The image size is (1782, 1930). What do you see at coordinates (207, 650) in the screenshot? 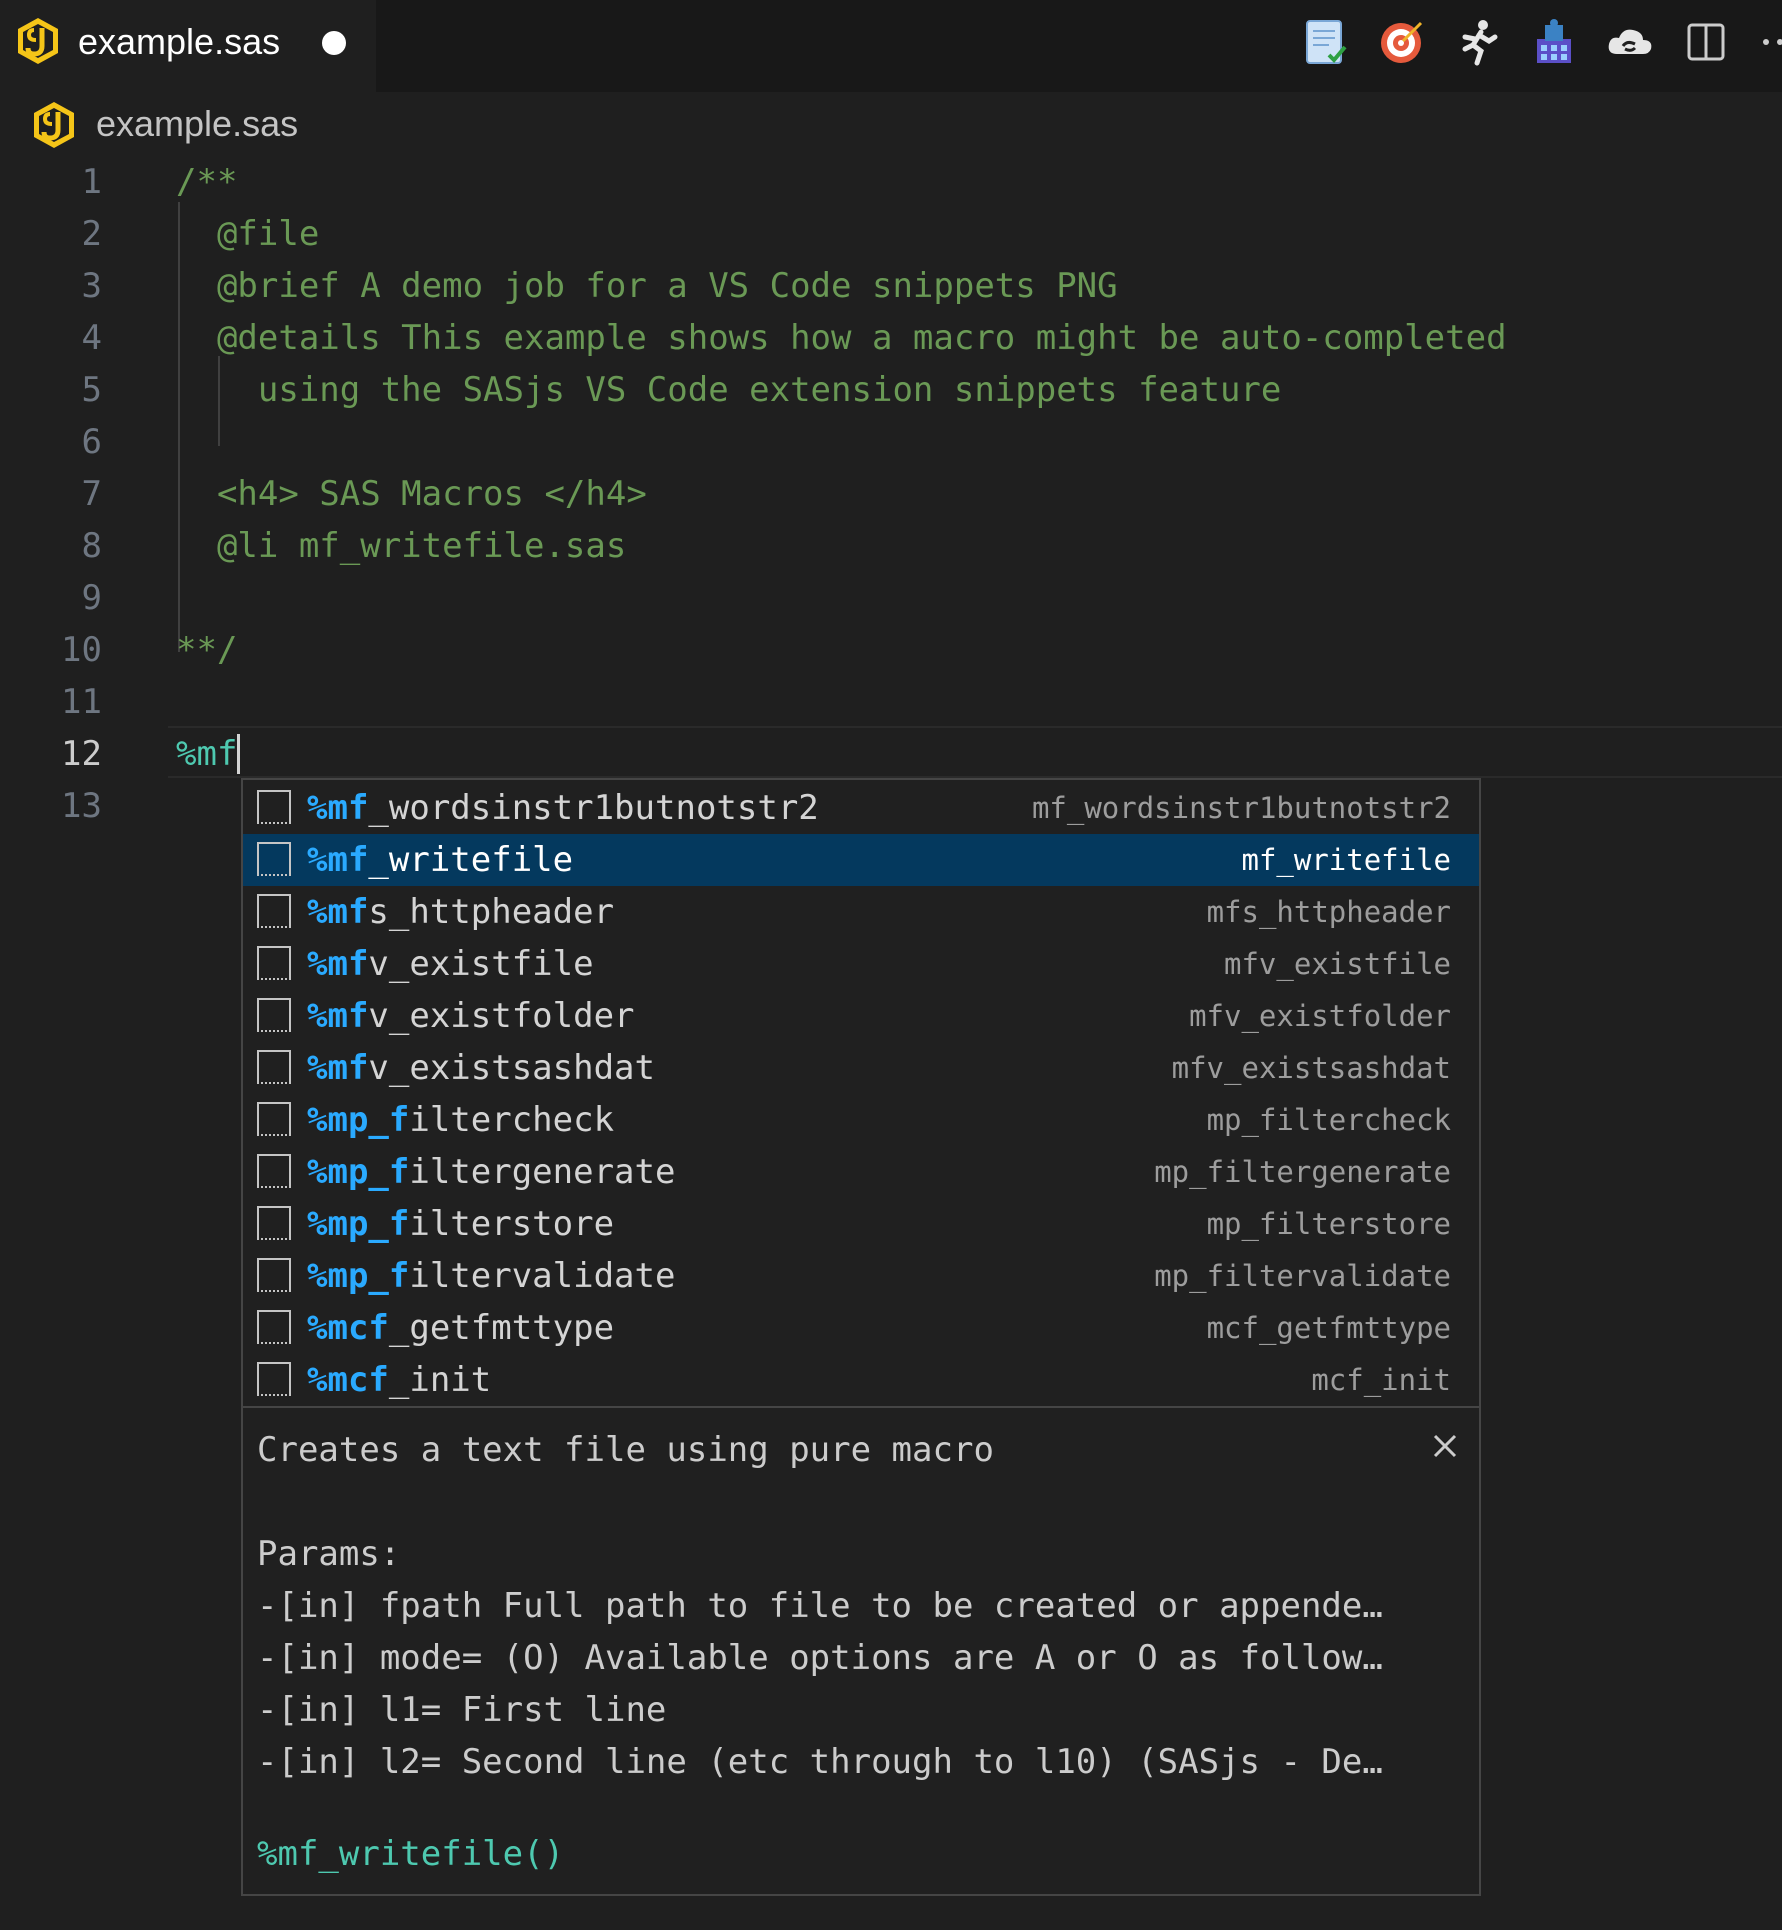
I see `code-text: **/` at bounding box center [207, 650].